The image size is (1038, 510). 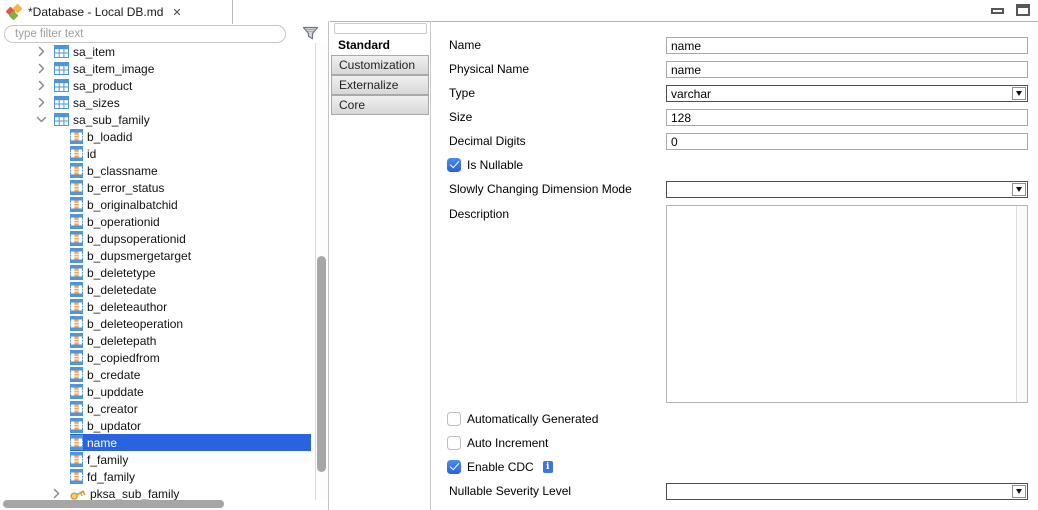 I want to click on decimal-digits-field, so click(x=847, y=141).